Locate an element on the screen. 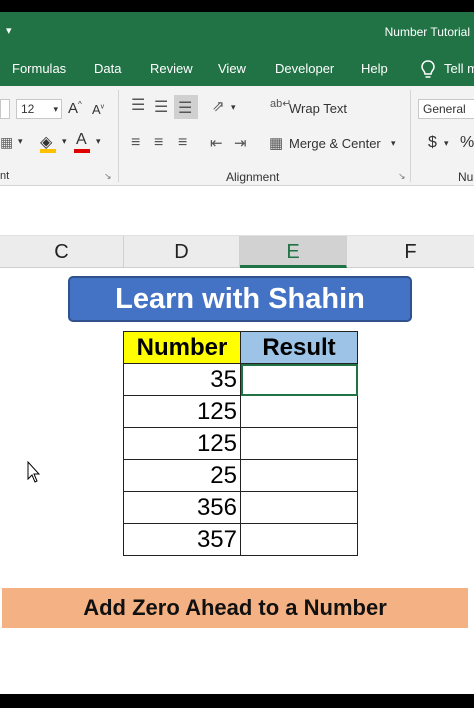 The image size is (474, 708). font-color-bar is located at coordinates (82, 151).